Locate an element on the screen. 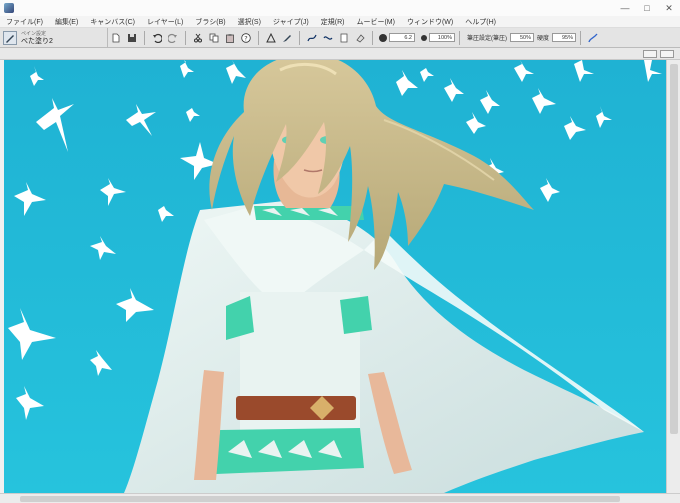  paste-icon is located at coordinates (230, 38).